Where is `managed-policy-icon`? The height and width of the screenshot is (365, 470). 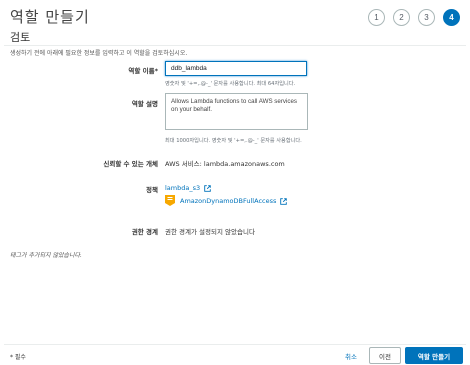 managed-policy-icon is located at coordinates (170, 200).